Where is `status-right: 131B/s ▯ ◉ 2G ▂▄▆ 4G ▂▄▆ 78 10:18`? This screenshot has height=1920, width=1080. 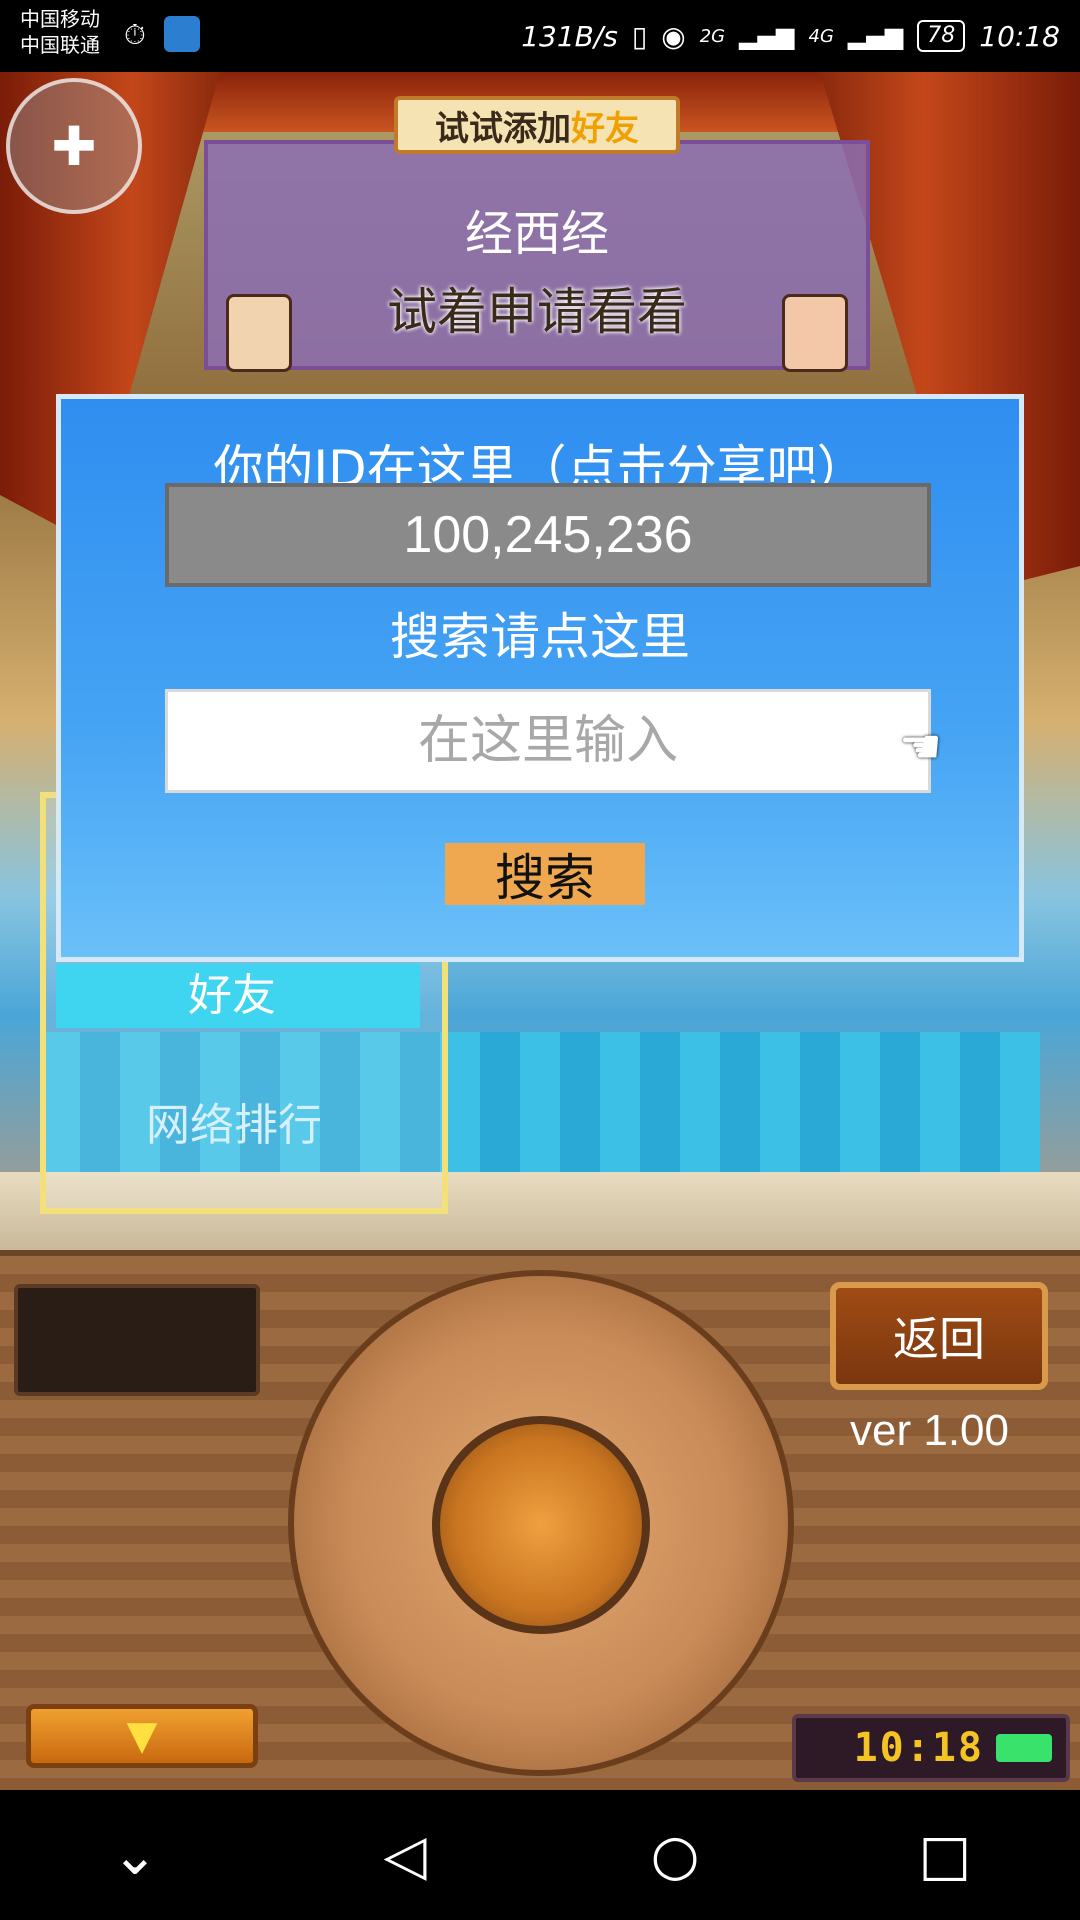 status-right: 131B/s ▯ ◉ 2G ▂▄▆ 4G ▂▄▆ 78 10:18 is located at coordinates (790, 36).